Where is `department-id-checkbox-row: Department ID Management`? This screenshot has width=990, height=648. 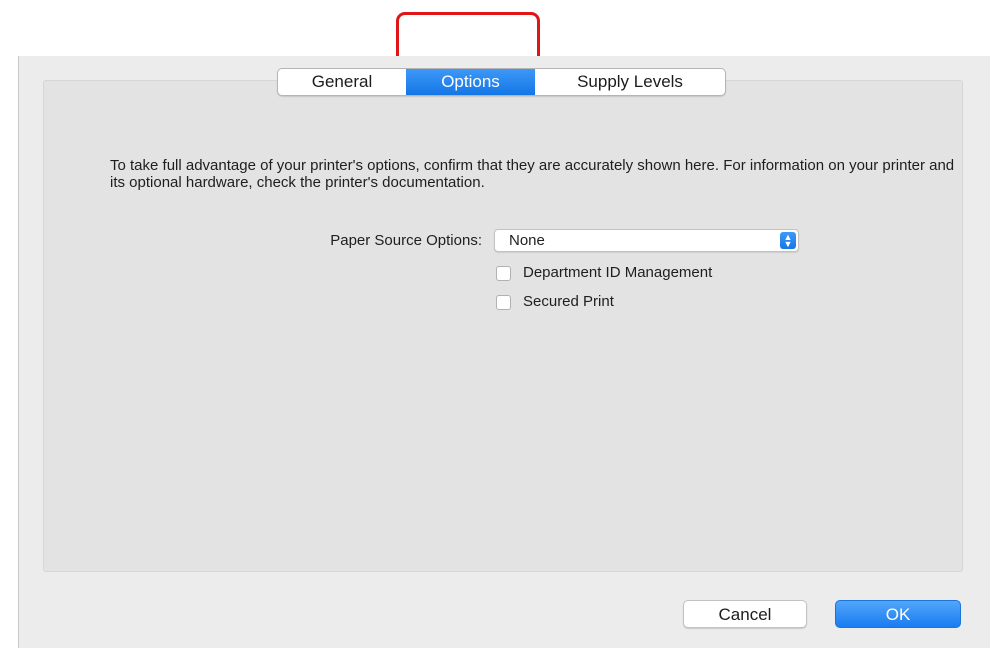 department-id-checkbox-row: Department ID Management is located at coordinates (604, 273).